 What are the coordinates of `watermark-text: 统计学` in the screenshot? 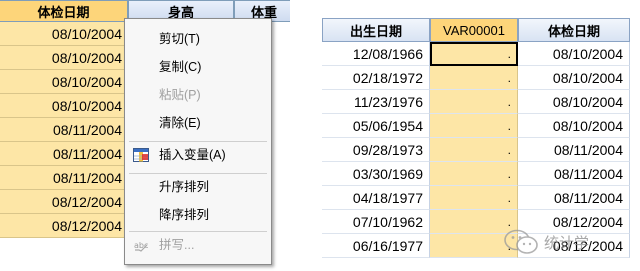 It's located at (567, 243).